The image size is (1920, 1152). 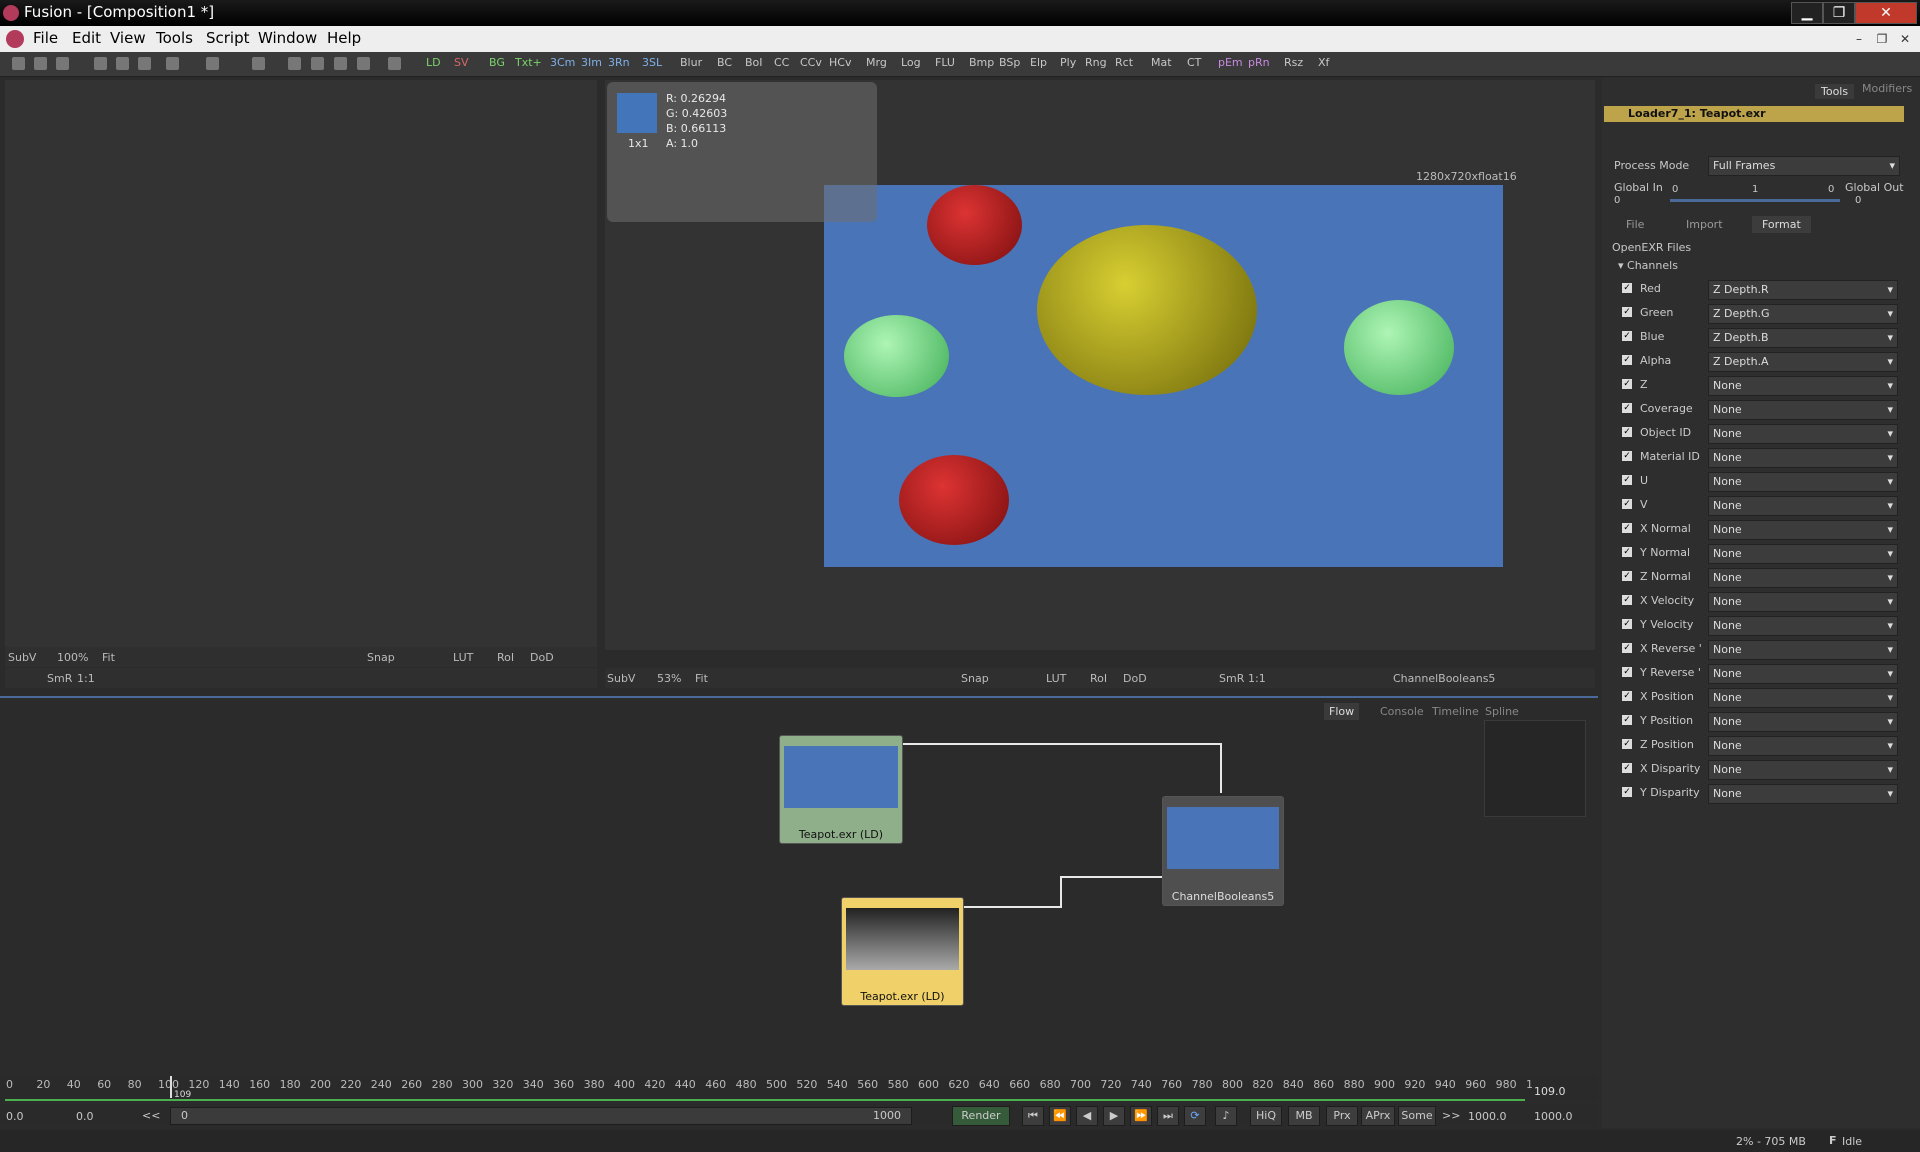 What do you see at coordinates (1342, 711) in the screenshot?
I see `tab-flow: Flow` at bounding box center [1342, 711].